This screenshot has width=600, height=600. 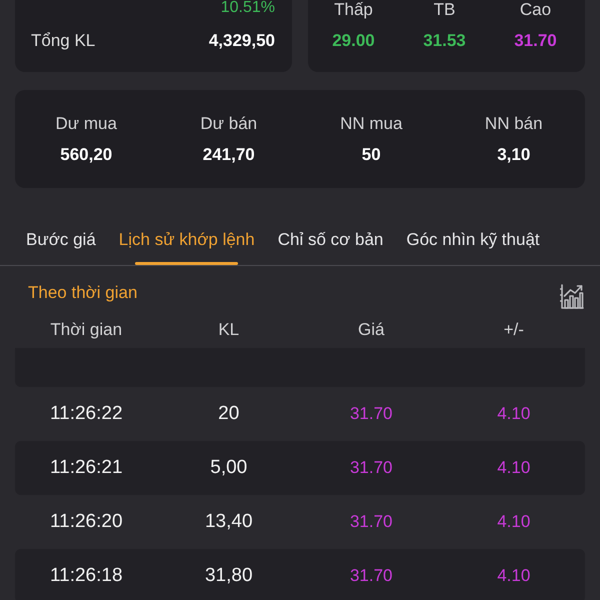 What do you see at coordinates (513, 155) in the screenshot?
I see `stat-value: 3,10` at bounding box center [513, 155].